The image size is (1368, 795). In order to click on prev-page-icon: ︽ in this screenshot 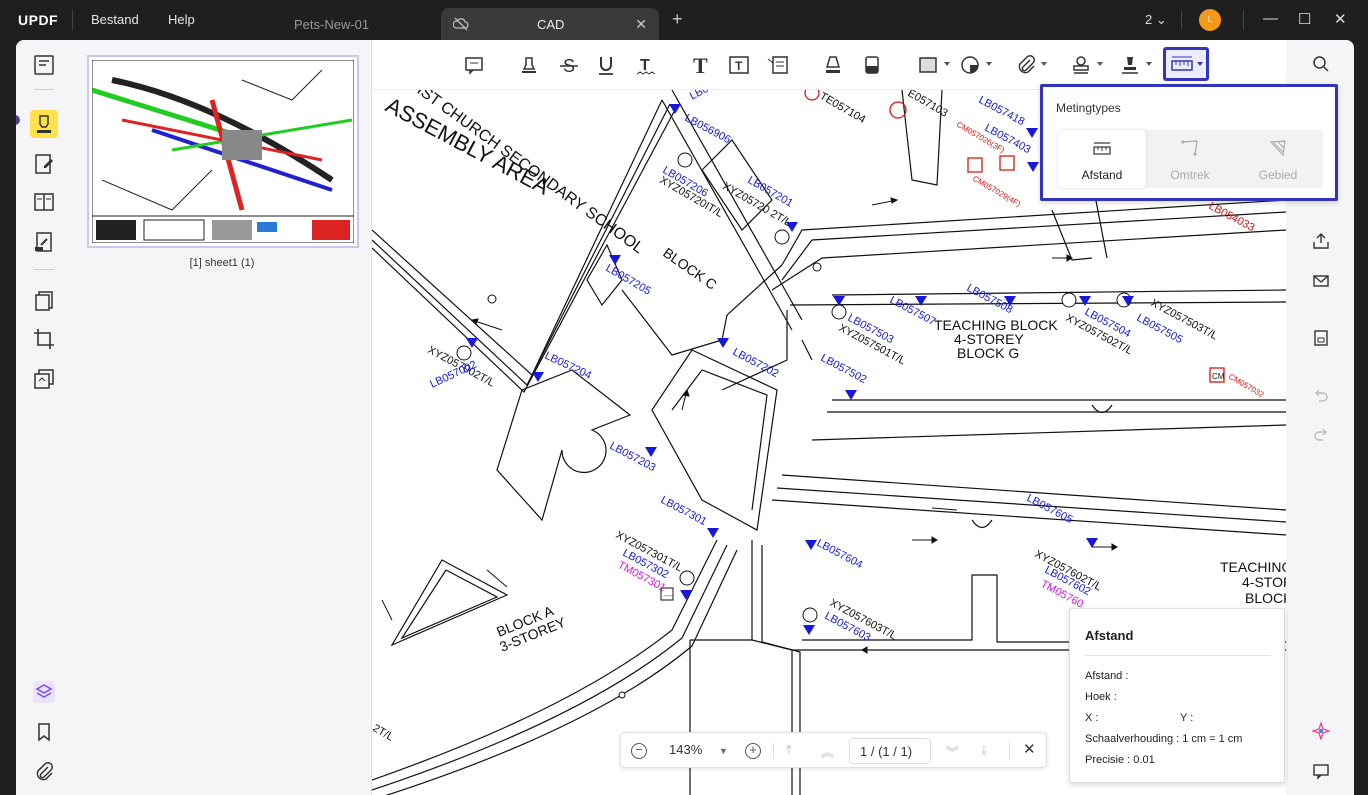, I will do `click(827, 751)`.